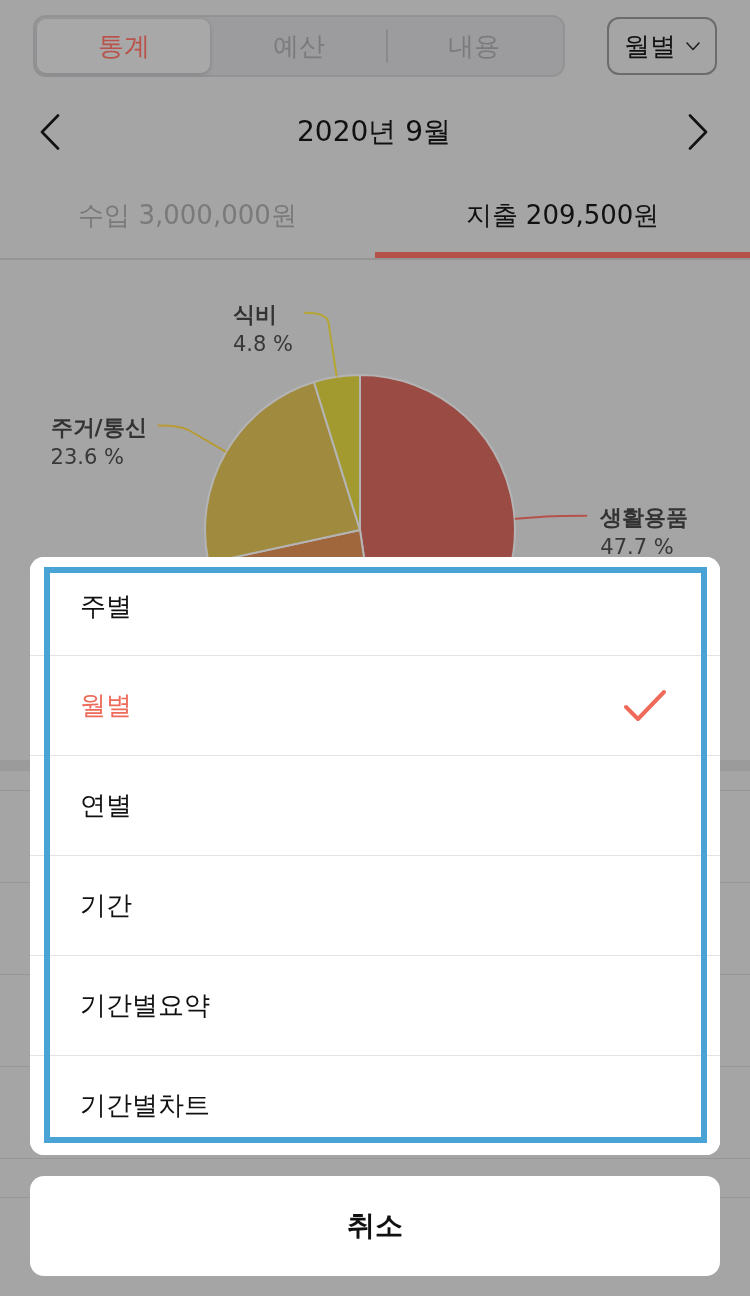  Describe the element at coordinates (87, 456) in the screenshot. I see `percent-label: 23.6 %` at that location.